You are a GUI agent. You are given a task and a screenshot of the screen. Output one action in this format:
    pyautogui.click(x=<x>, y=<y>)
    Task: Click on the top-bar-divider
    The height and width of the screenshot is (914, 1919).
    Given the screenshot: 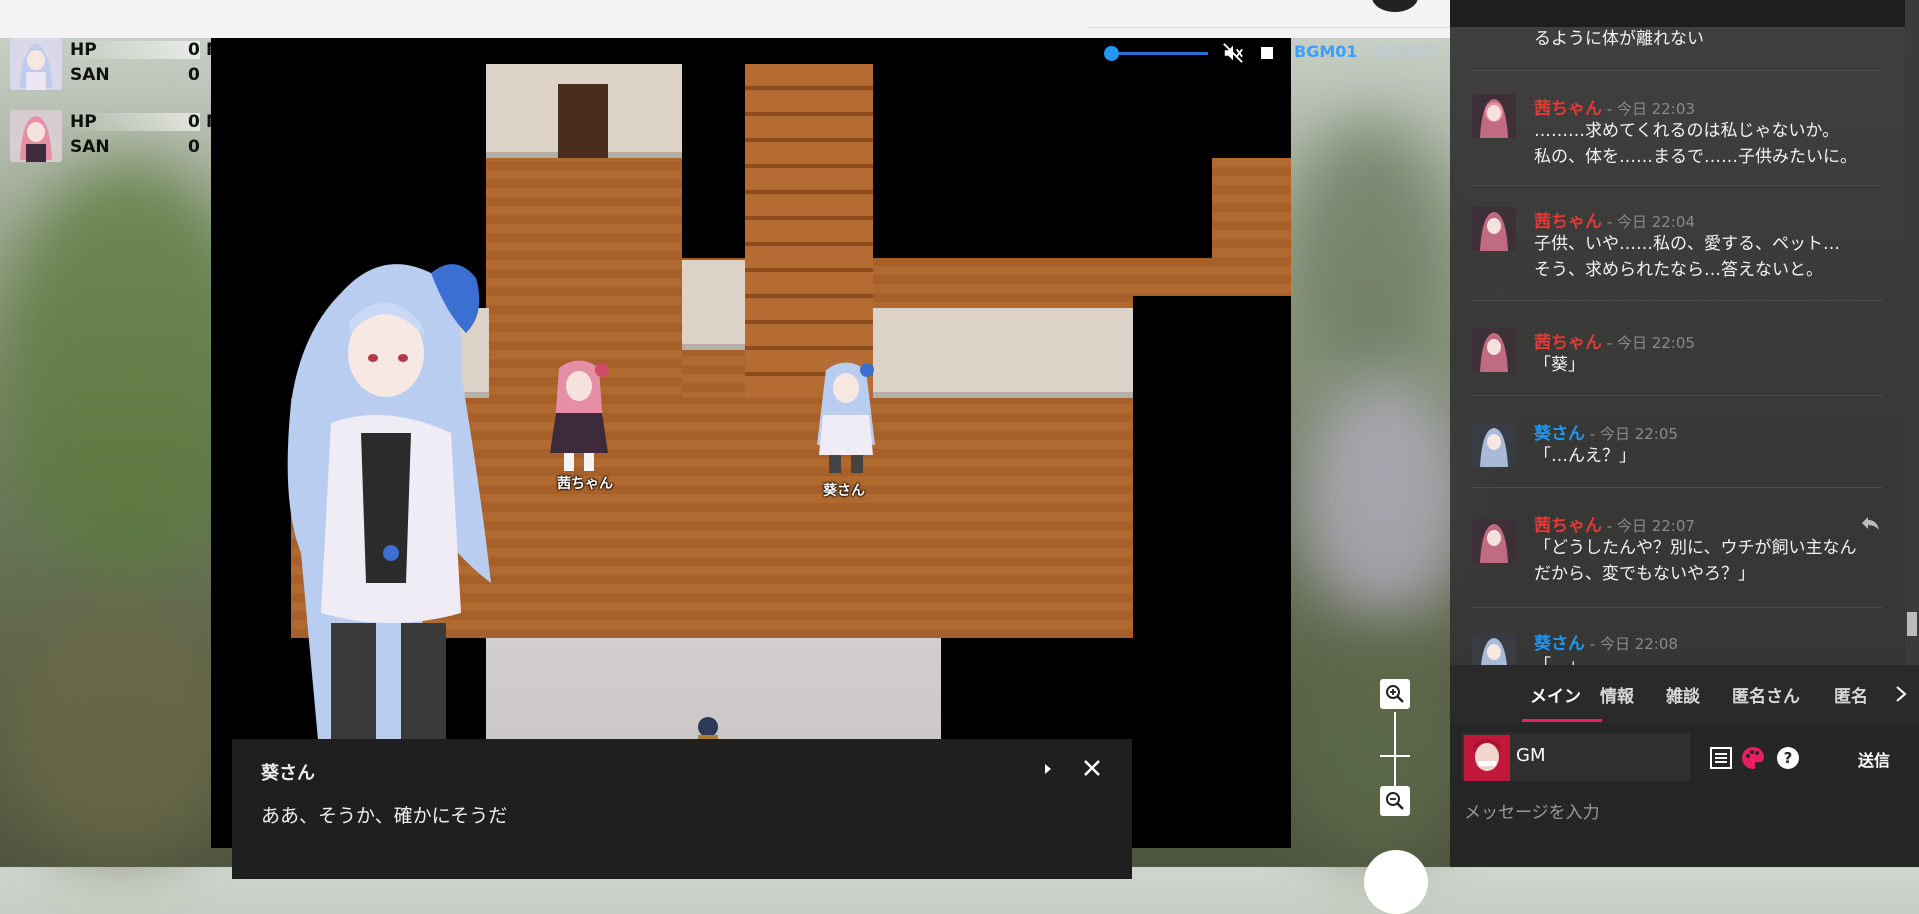 What is the action you would take?
    pyautogui.click(x=1268, y=27)
    